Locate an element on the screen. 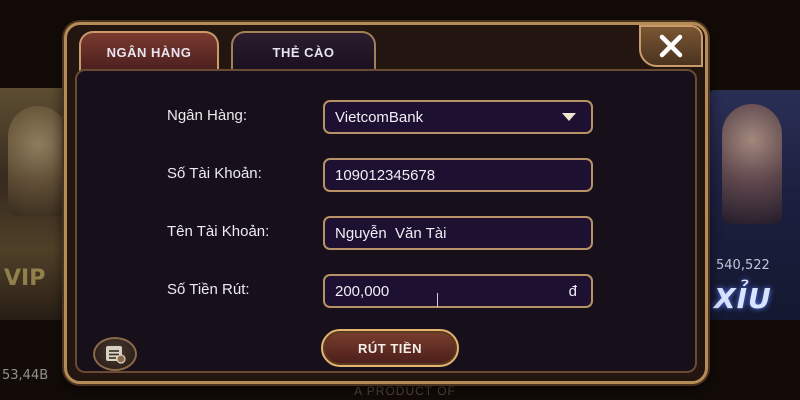 This screenshot has height=400, width=800. account-number-label: Số Tài Khoản: is located at coordinates (214, 173).